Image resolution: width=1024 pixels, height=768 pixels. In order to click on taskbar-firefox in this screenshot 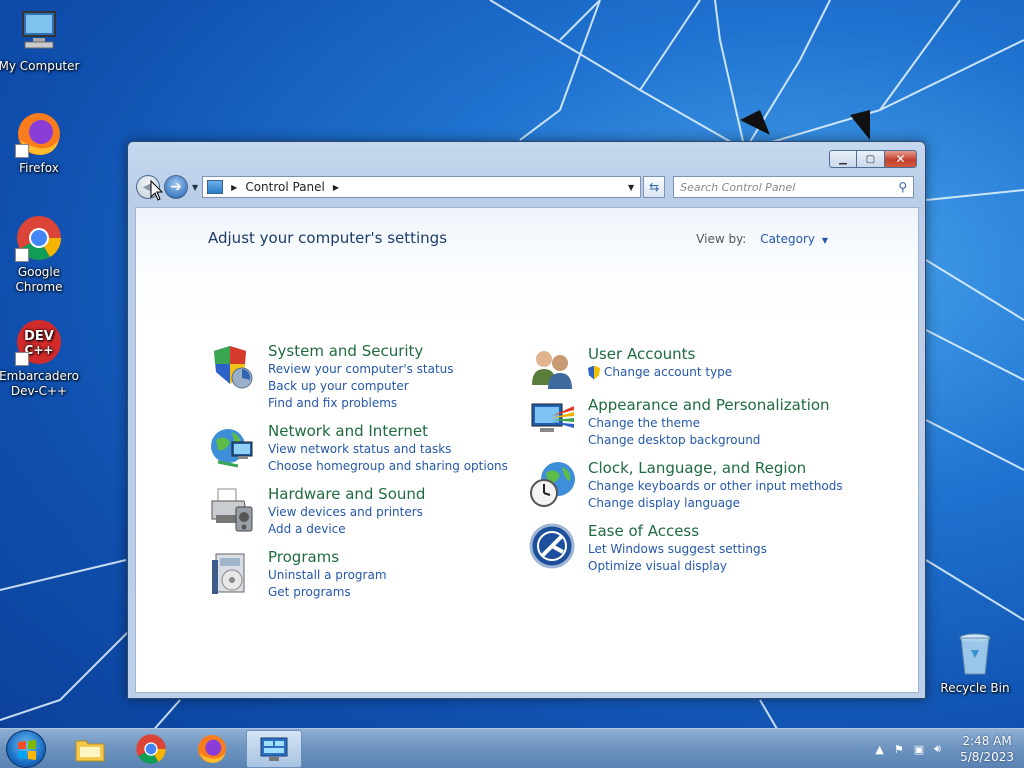, I will do `click(212, 749)`.